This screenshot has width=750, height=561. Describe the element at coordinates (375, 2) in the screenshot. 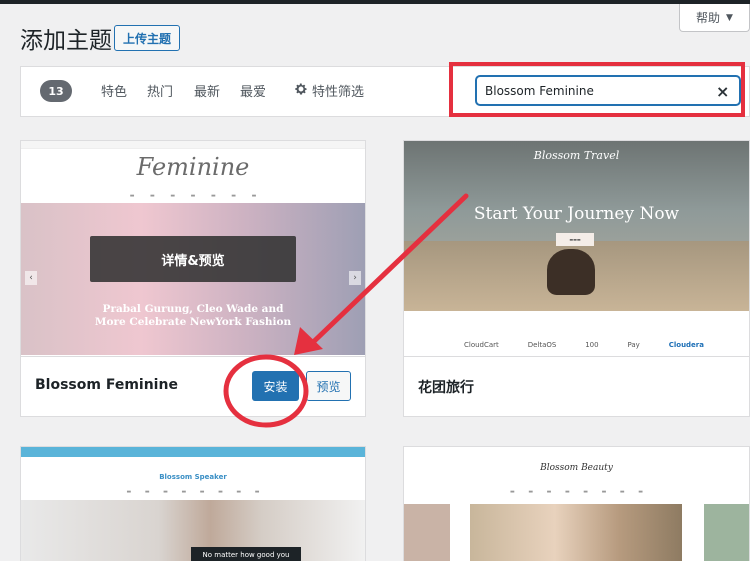

I see `admin-top-bar` at that location.